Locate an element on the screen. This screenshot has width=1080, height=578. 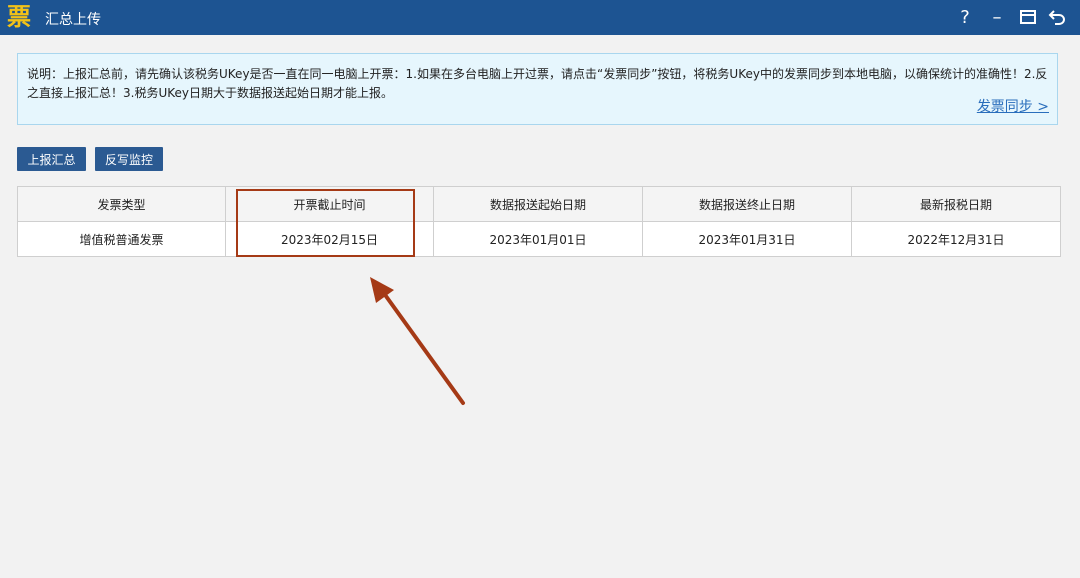
help-icon: ? is located at coordinates (965, 17).